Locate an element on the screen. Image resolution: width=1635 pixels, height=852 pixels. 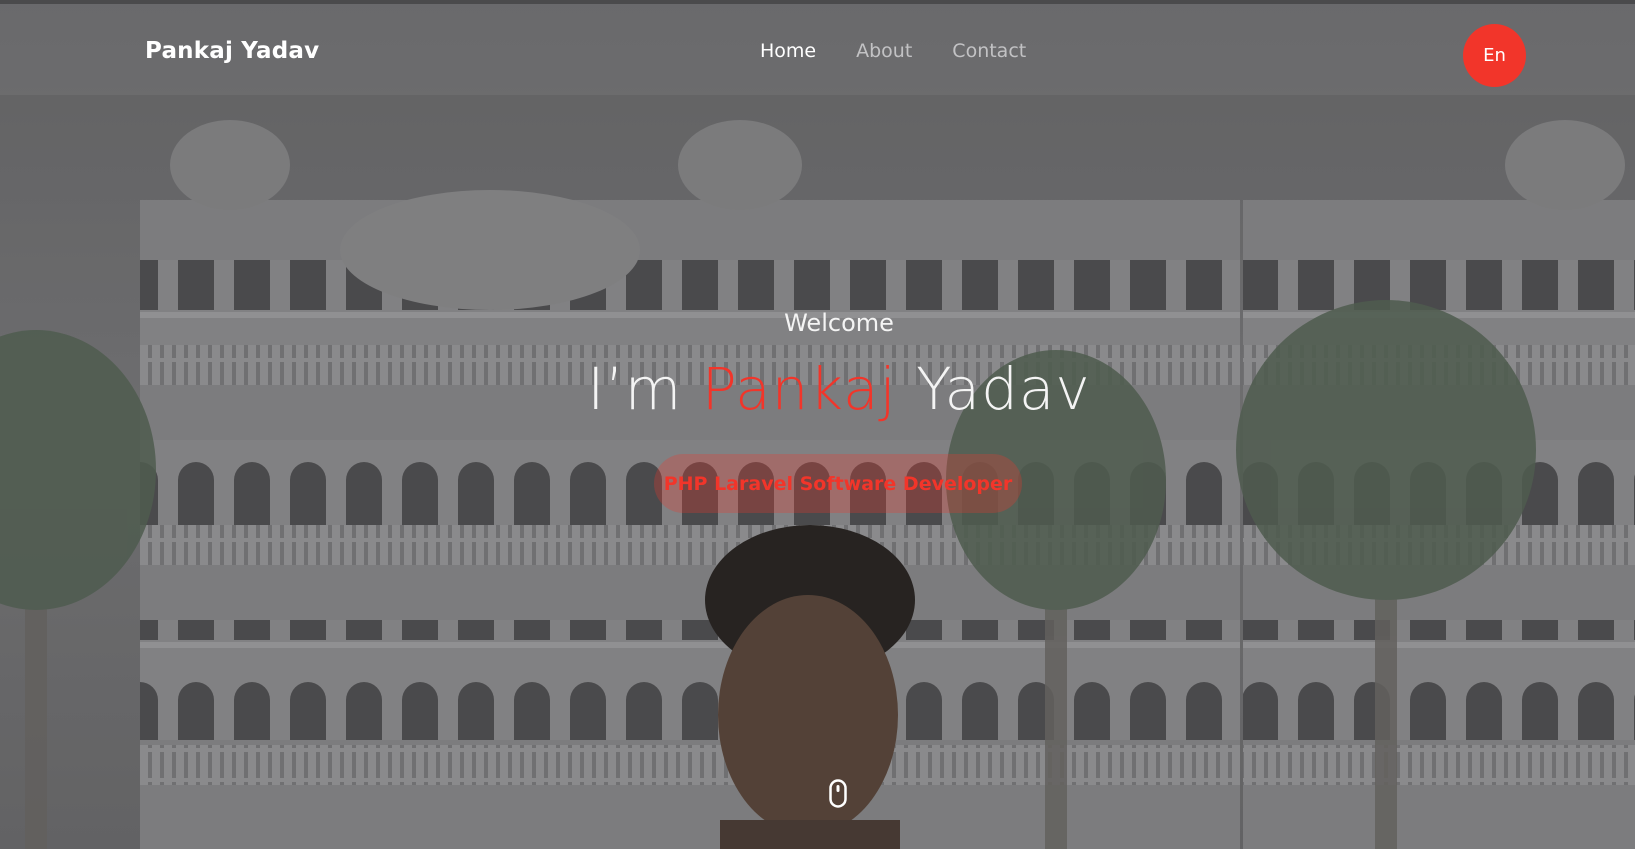
nav-contact-link: Contact is located at coordinates (989, 51).